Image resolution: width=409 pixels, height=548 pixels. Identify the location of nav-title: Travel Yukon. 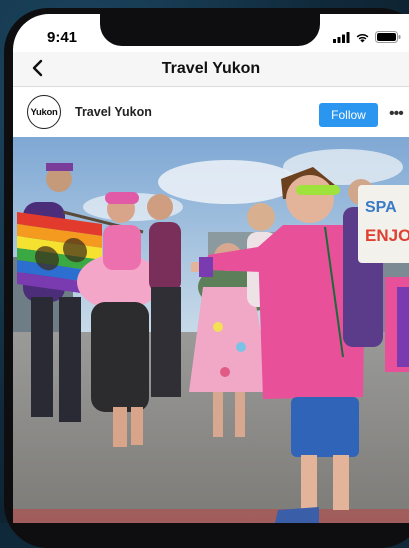
(211, 68).